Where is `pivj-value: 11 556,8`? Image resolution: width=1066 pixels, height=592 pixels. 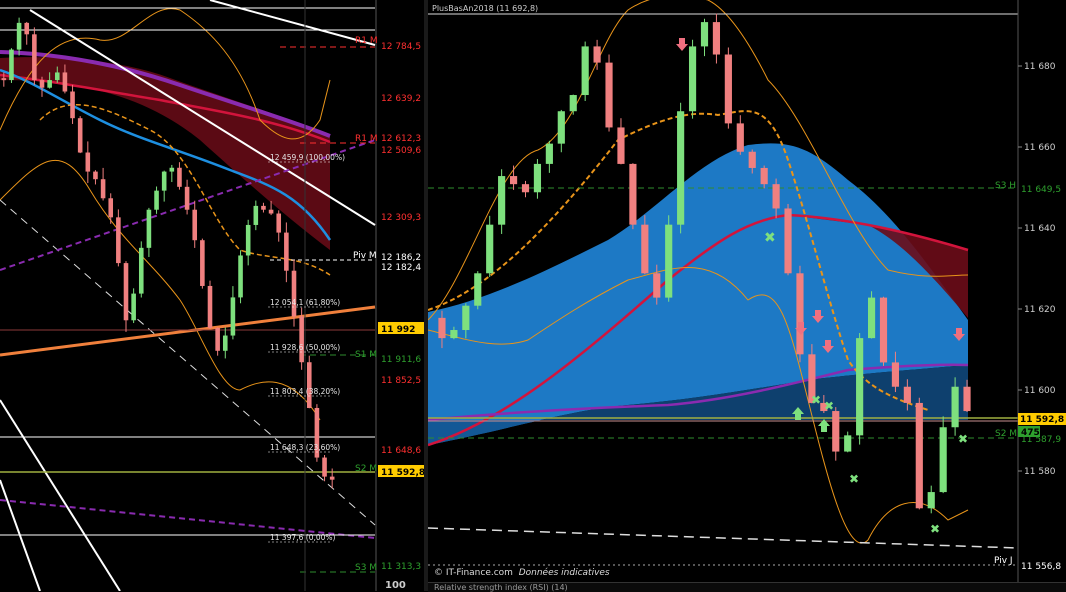 pivj-value: 11 556,8 is located at coordinates (1041, 567).